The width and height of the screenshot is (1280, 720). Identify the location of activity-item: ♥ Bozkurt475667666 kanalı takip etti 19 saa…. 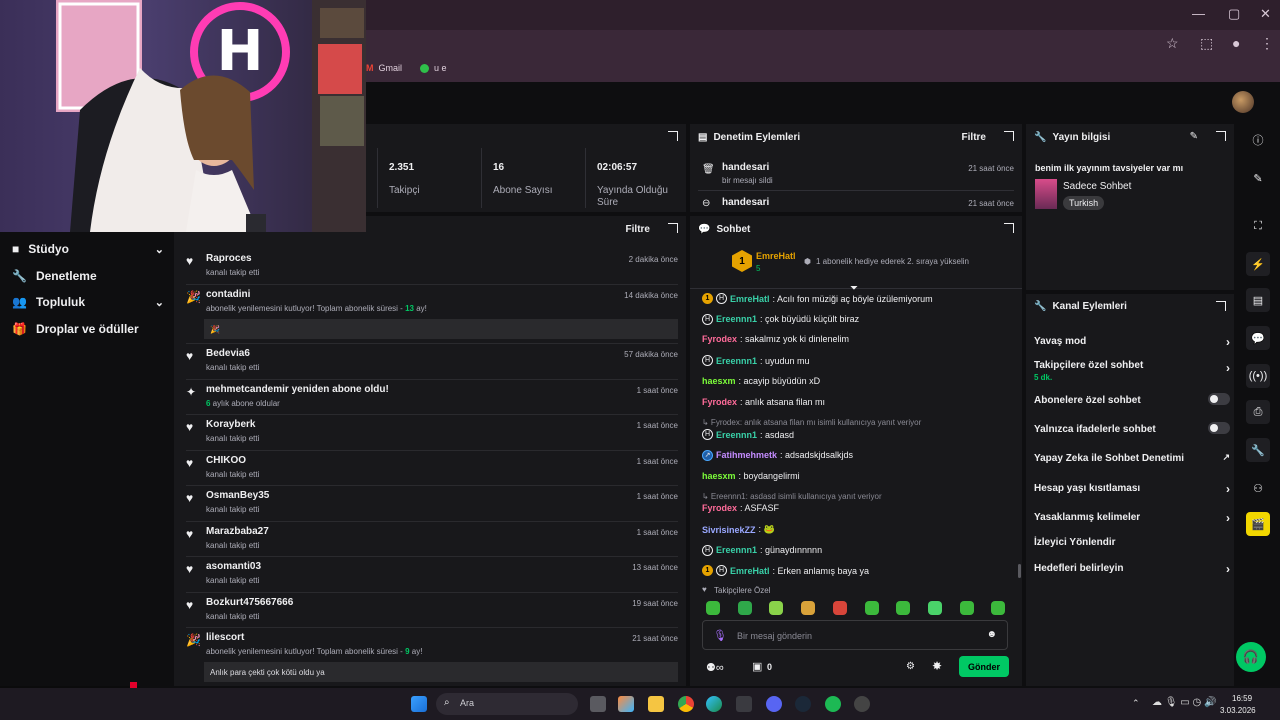
(432, 612).